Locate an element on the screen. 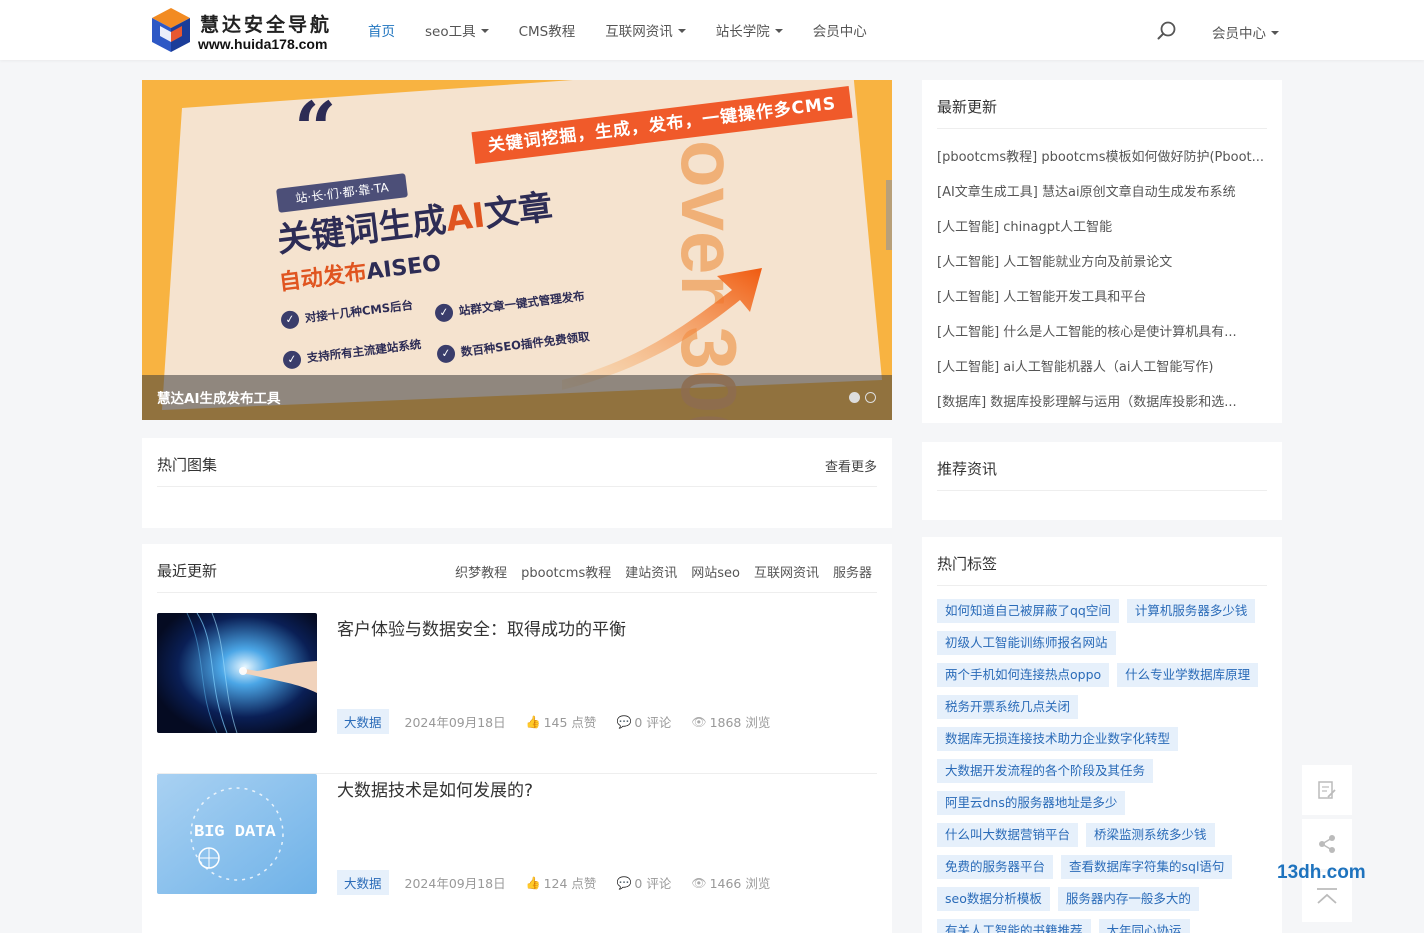  view-more-link: 查看更多 is located at coordinates (851, 465).